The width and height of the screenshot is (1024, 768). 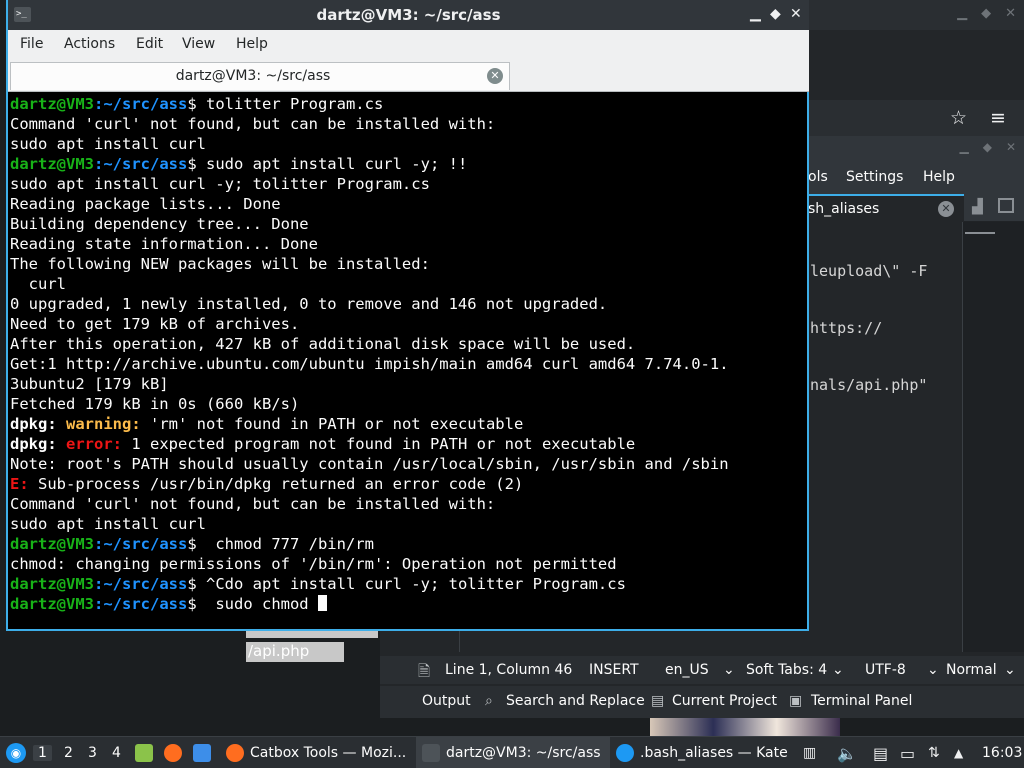 I want to click on konsole-tabbar: dartz@VM3: ~/src/ass ✕, so click(x=408, y=76).